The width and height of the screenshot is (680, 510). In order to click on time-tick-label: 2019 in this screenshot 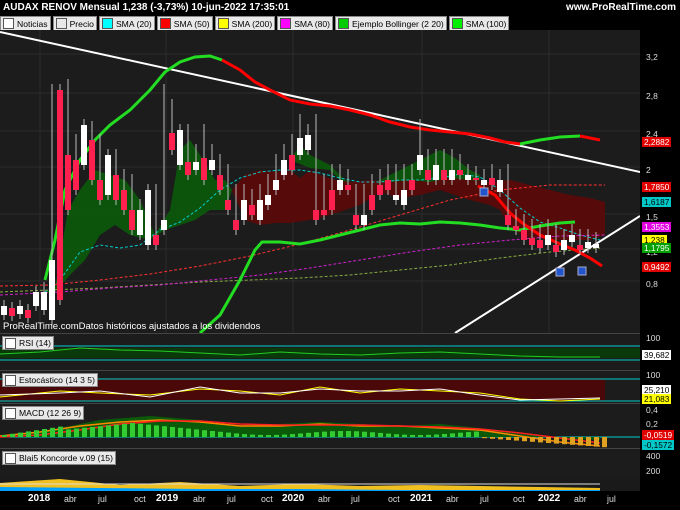, I will do `click(167, 498)`.